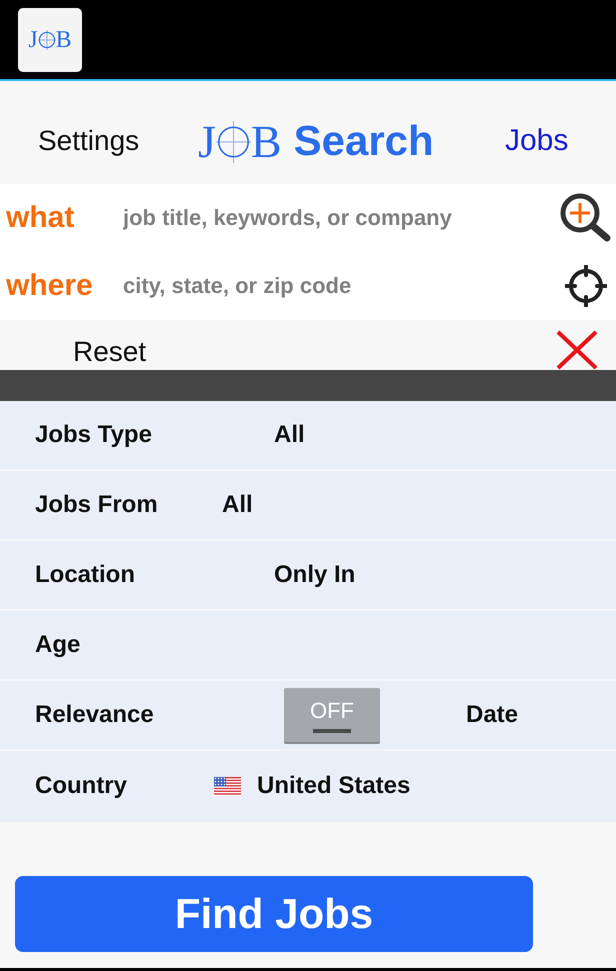 This screenshot has width=616, height=971. Describe the element at coordinates (41, 218) in the screenshot. I see `field-label: what` at that location.